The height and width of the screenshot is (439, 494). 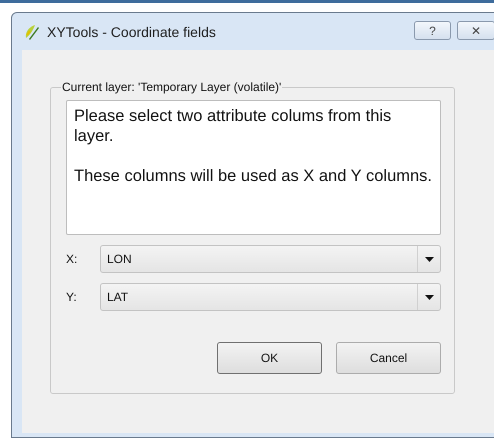 What do you see at coordinates (270, 297) in the screenshot?
I see `column-dropdown: LAT` at bounding box center [270, 297].